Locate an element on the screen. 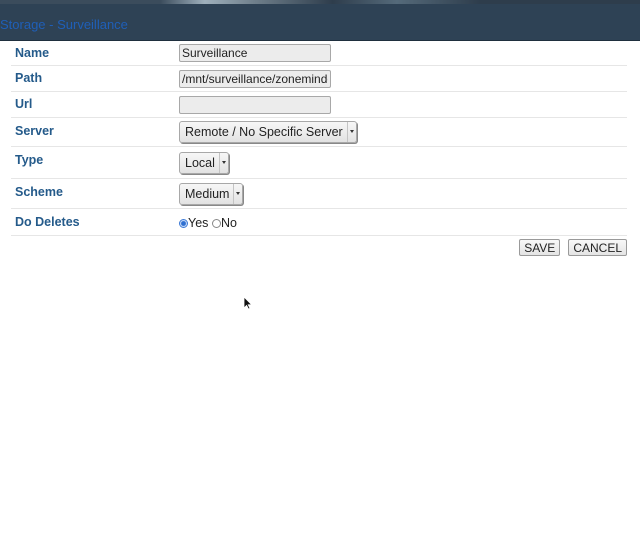 This screenshot has height=557, width=640. form-row-url: Url is located at coordinates (319, 104).